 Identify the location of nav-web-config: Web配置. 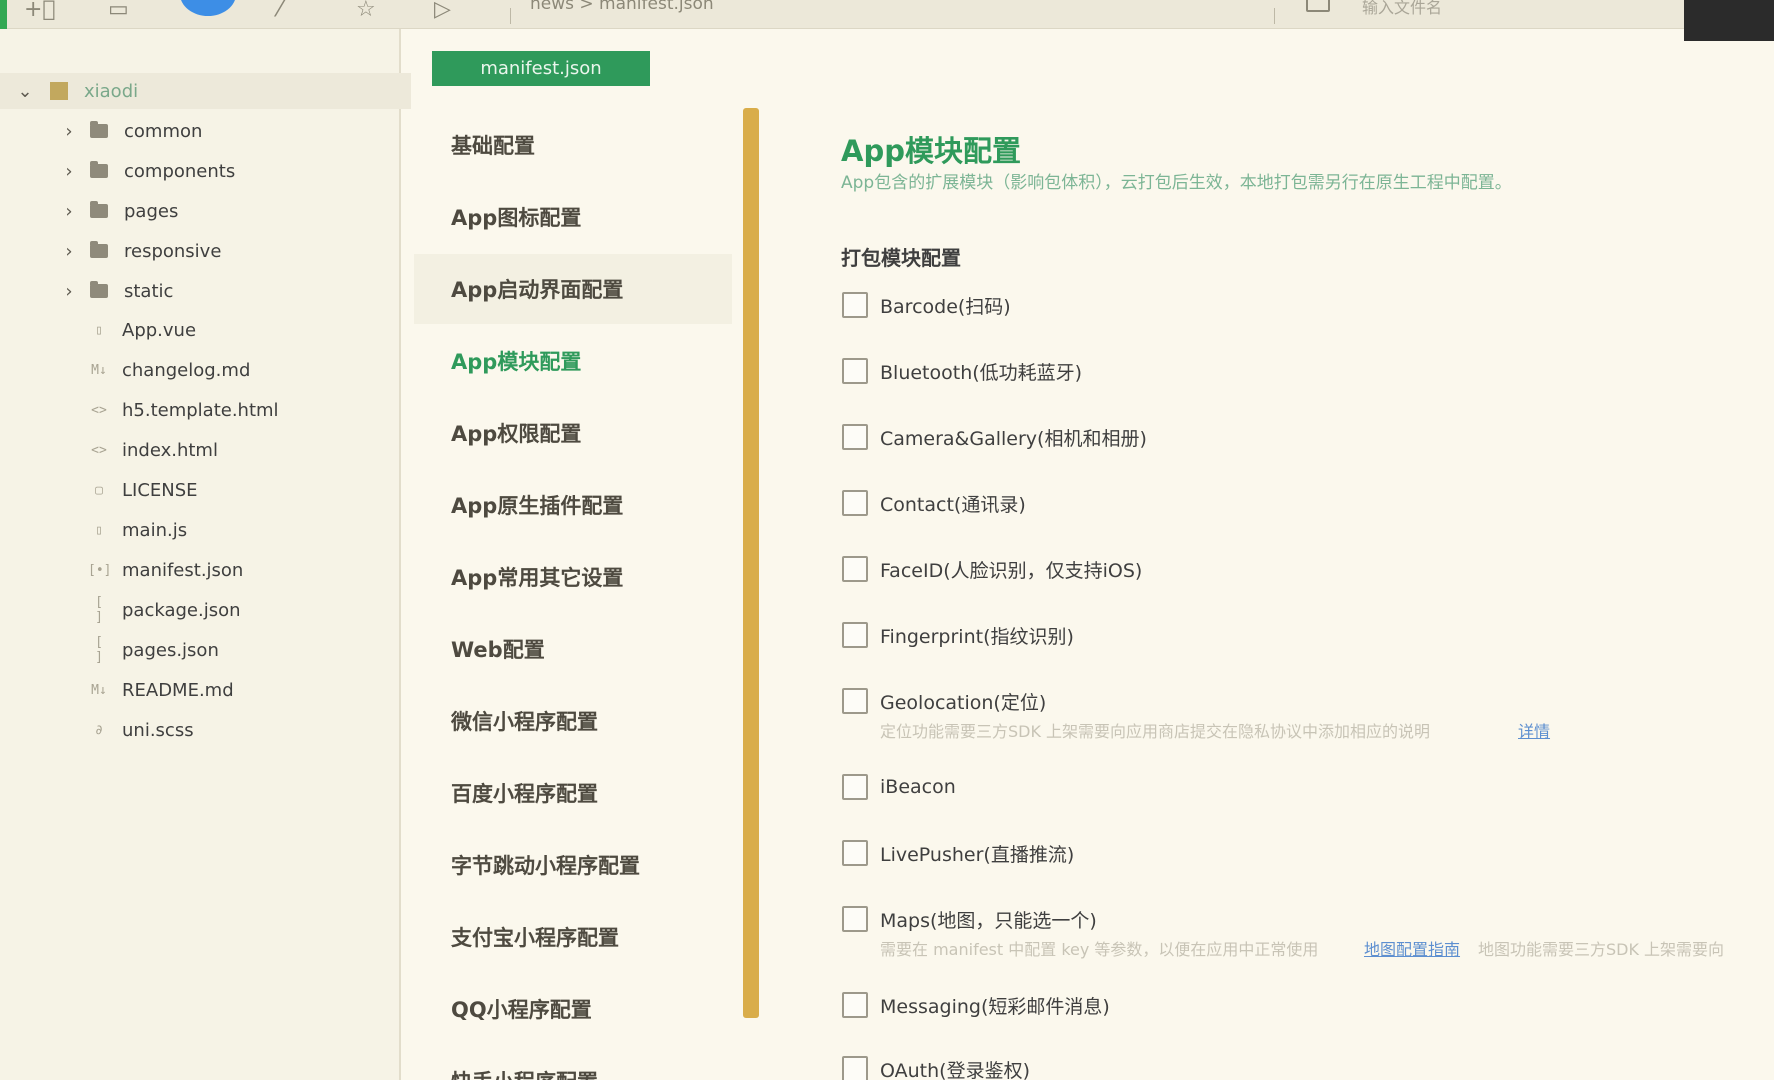
(573, 649).